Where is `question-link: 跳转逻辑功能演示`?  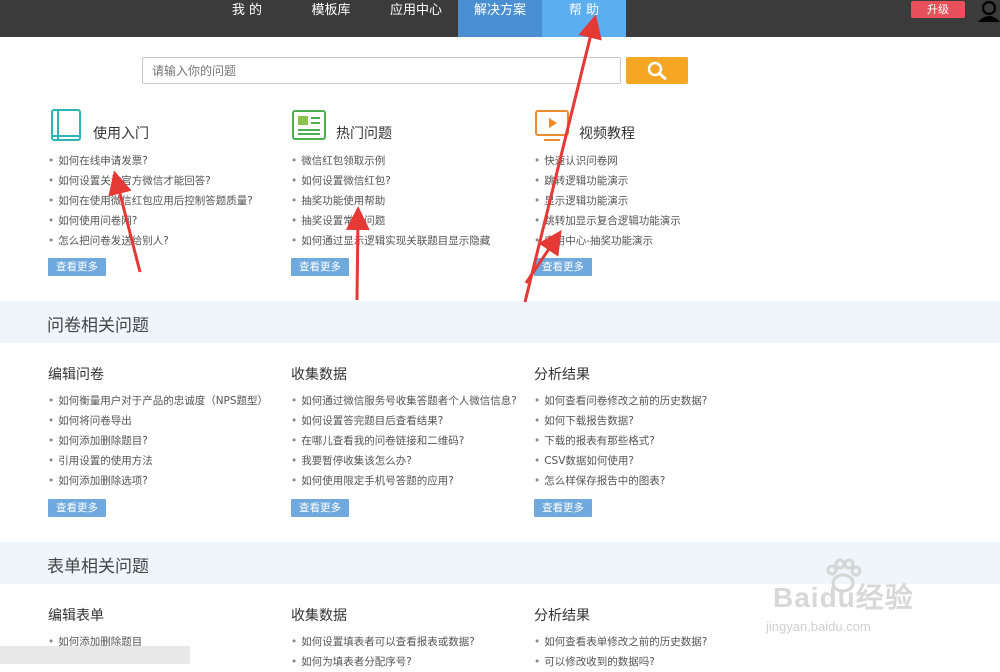 question-link: 跳转逻辑功能演示 is located at coordinates (607, 181).